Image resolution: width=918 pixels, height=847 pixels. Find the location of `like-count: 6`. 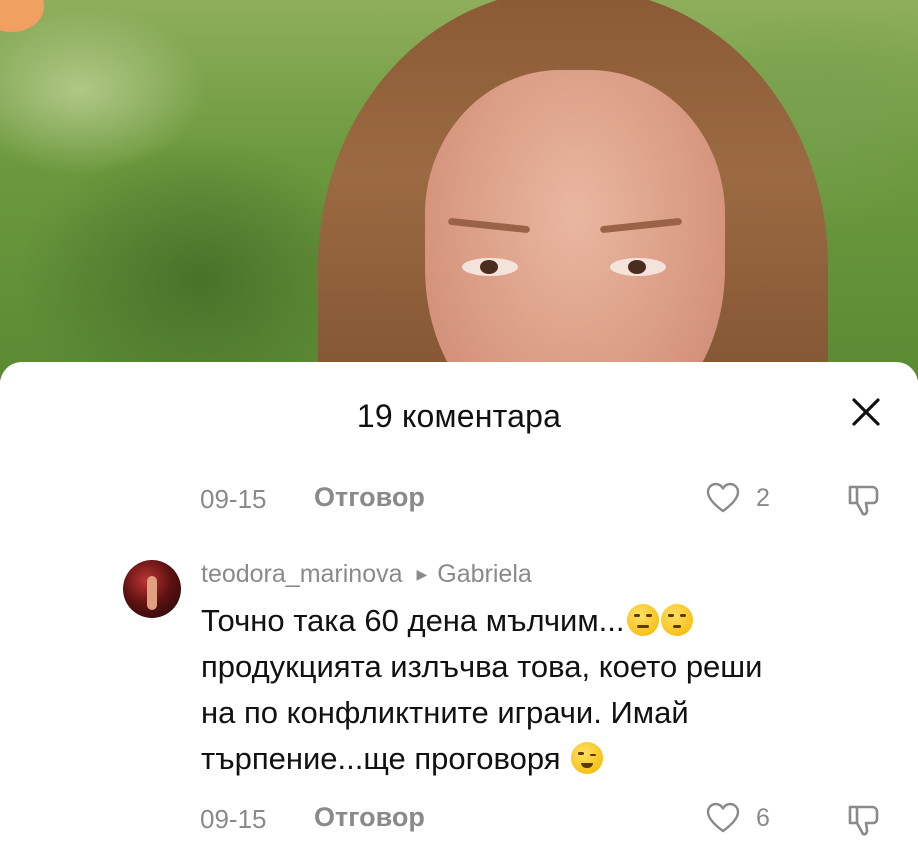

like-count: 6 is located at coordinates (763, 818).